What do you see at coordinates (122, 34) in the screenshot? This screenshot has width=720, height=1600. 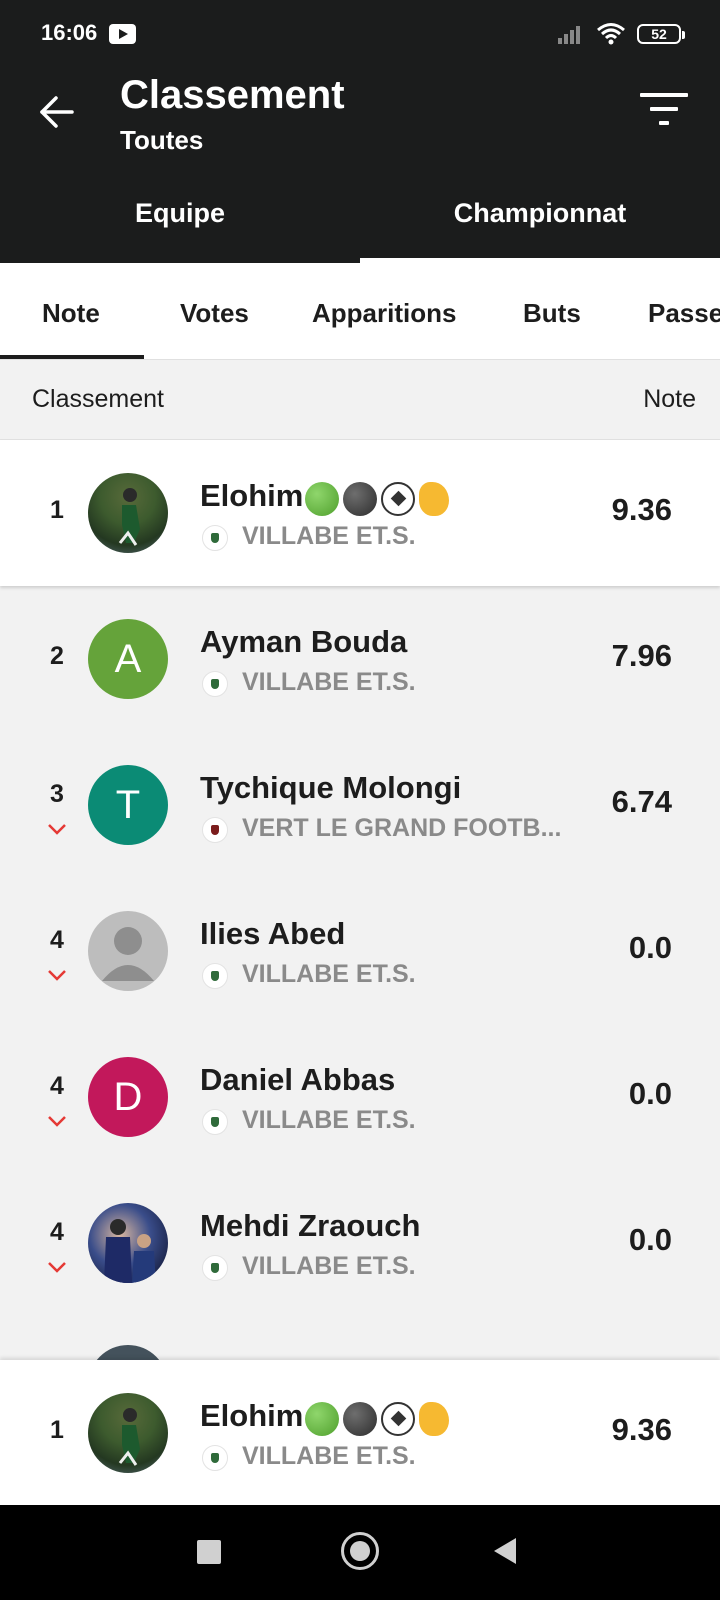 I see `youtube-notification-icon` at bounding box center [122, 34].